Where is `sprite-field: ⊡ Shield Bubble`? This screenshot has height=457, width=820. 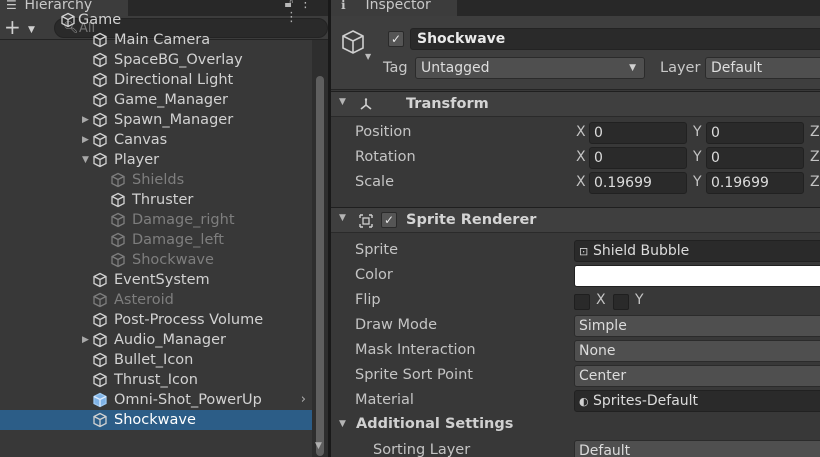
sprite-field: ⊡ Shield Bubble is located at coordinates (697, 251).